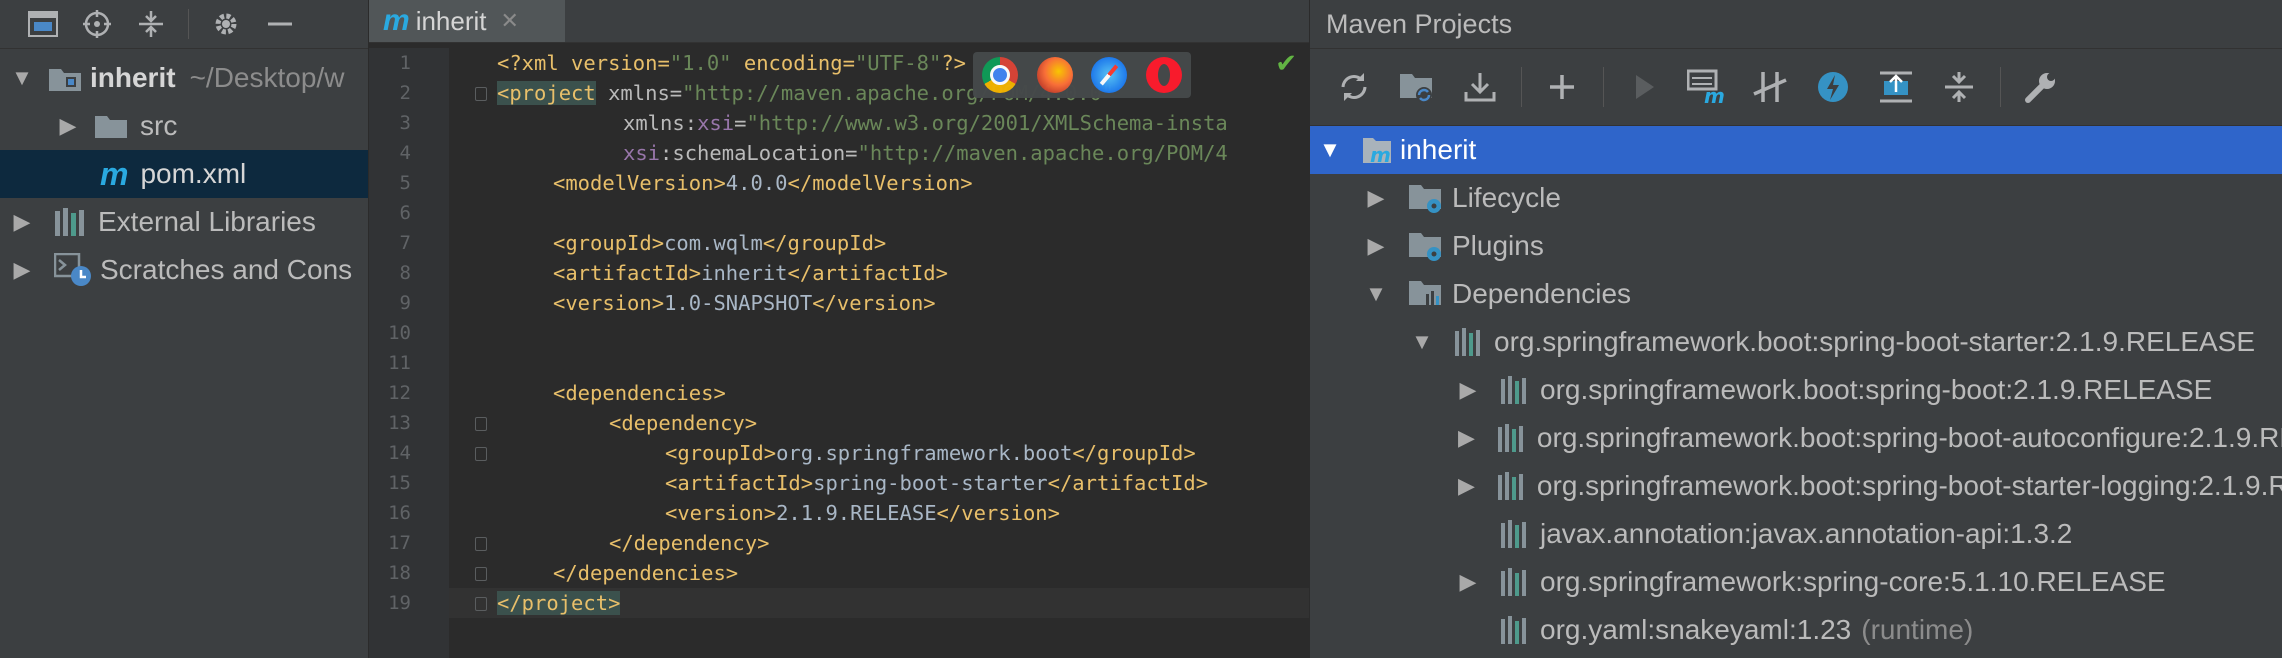  What do you see at coordinates (184, 174) in the screenshot?
I see `tree-item-pom-xml: m pom.xml` at bounding box center [184, 174].